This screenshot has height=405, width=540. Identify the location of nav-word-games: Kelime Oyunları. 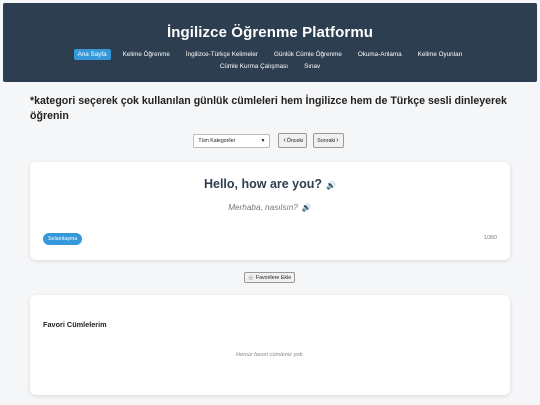
(440, 54).